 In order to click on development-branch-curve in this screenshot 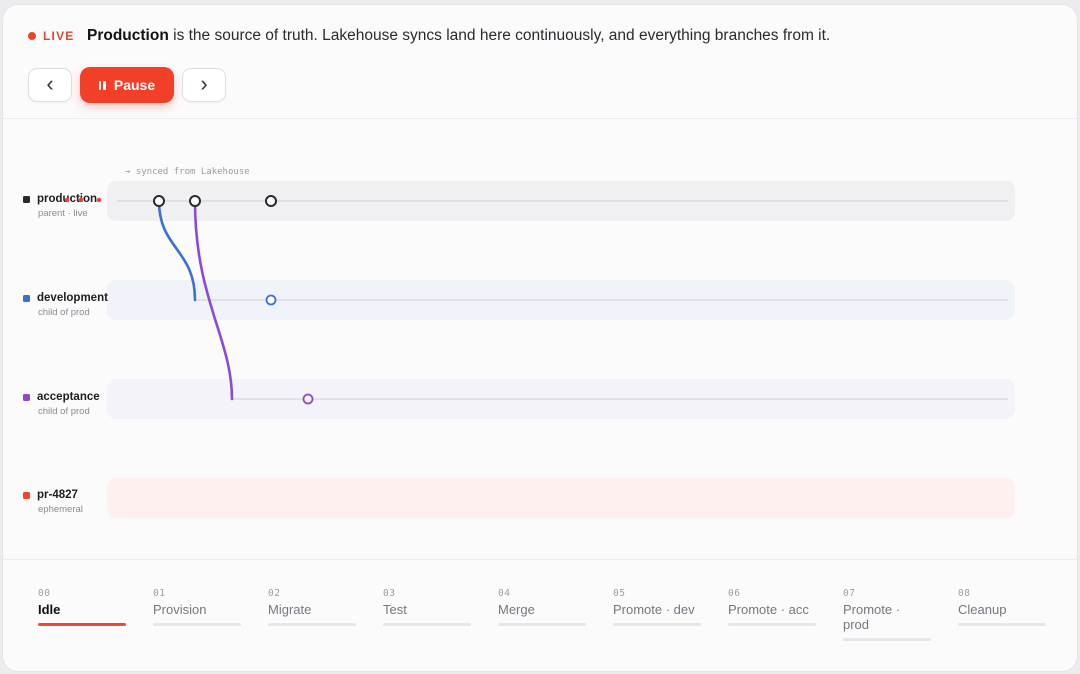, I will do `click(177, 250)`.